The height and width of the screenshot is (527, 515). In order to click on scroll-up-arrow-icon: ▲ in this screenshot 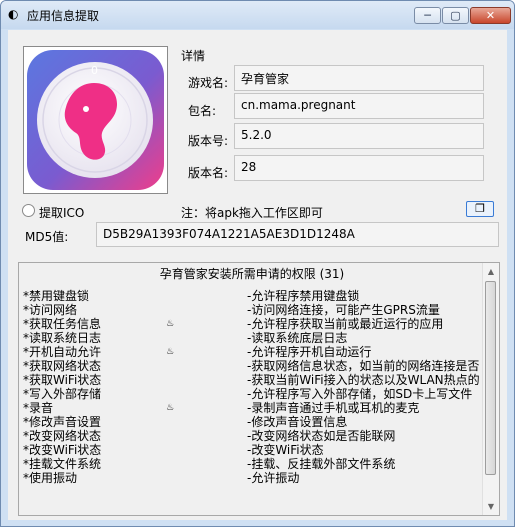, I will do `click(491, 271)`.